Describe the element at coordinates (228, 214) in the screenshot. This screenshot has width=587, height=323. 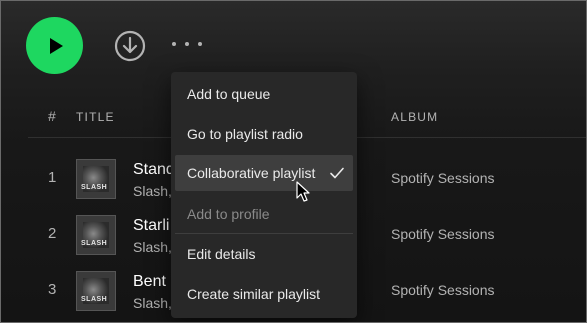
I see `menu-item-add-to-profile: Add to profile` at that location.